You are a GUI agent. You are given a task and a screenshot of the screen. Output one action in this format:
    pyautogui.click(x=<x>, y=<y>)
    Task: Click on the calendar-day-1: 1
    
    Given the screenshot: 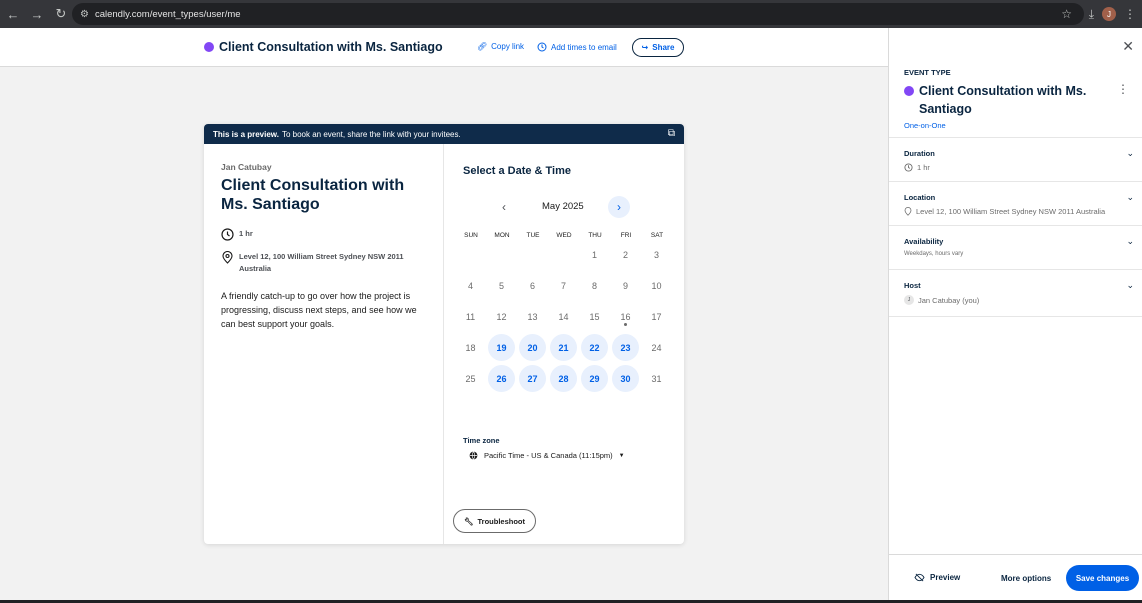 What is the action you would take?
    pyautogui.click(x=594, y=254)
    